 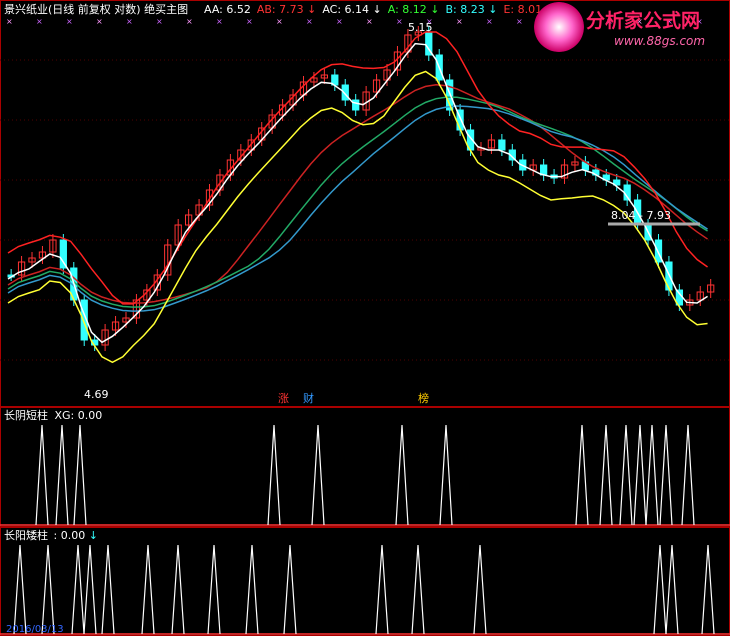 I want to click on signal-marker-2: 榜, so click(x=423, y=398).